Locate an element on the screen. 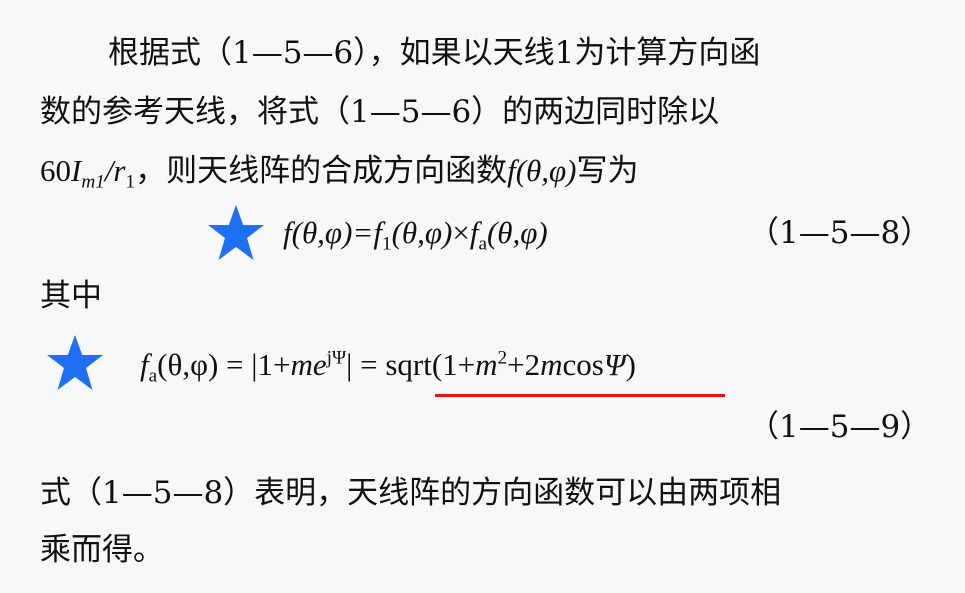  eq2-m3: m is located at coordinates (551, 364).